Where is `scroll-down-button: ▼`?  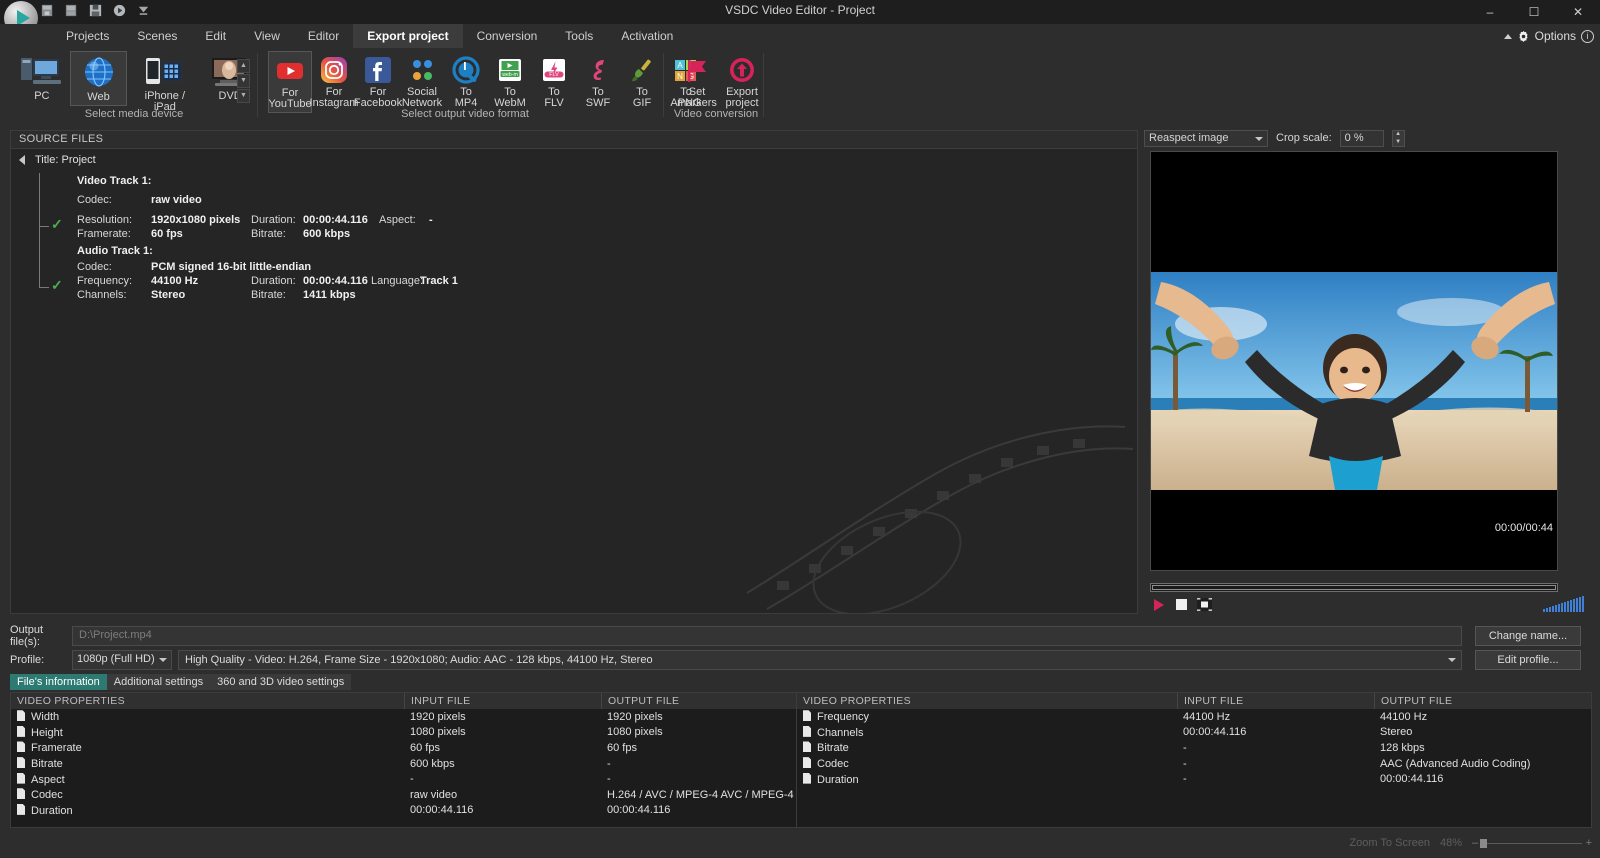 scroll-down-button: ▼ is located at coordinates (243, 81).